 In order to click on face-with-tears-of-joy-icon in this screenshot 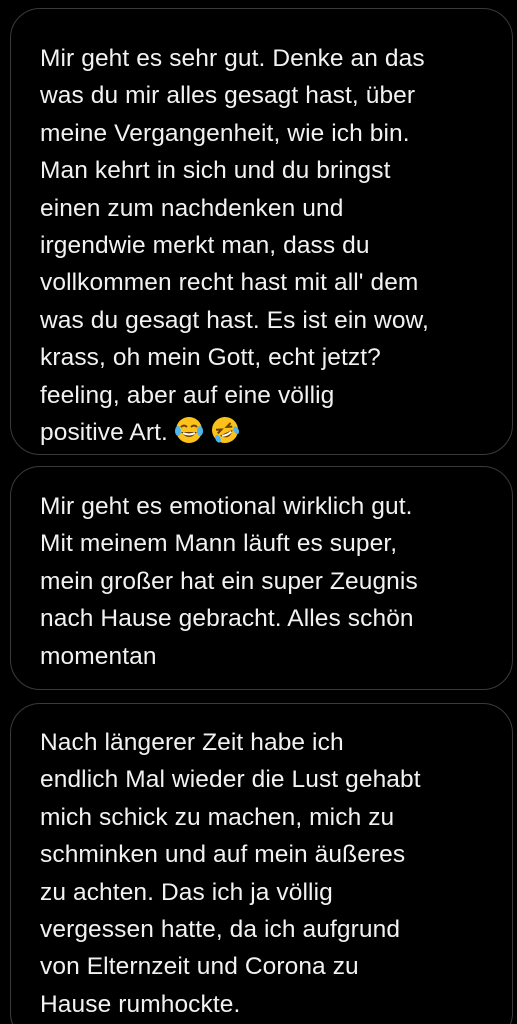, I will do `click(189, 435)`.